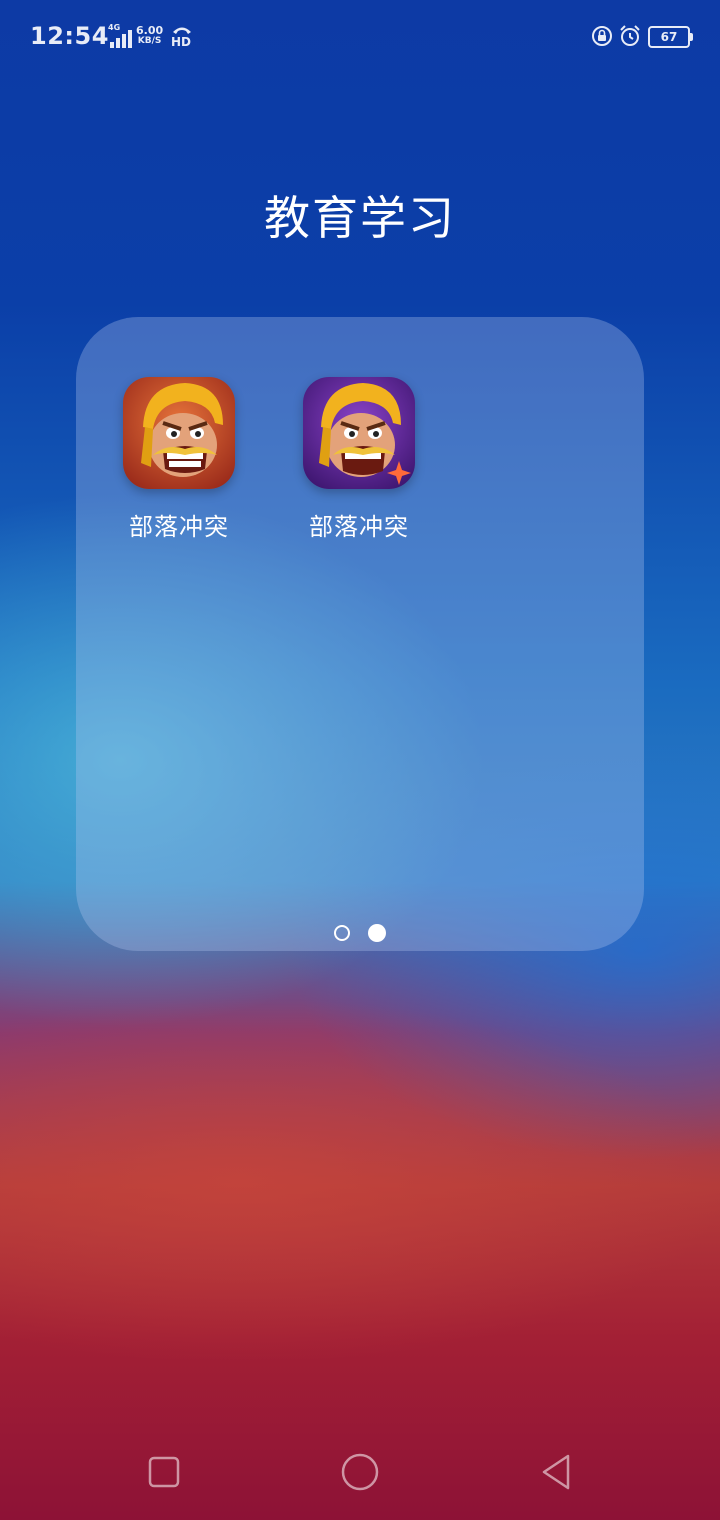  I want to click on folder-title: 教育学习, so click(360, 215).